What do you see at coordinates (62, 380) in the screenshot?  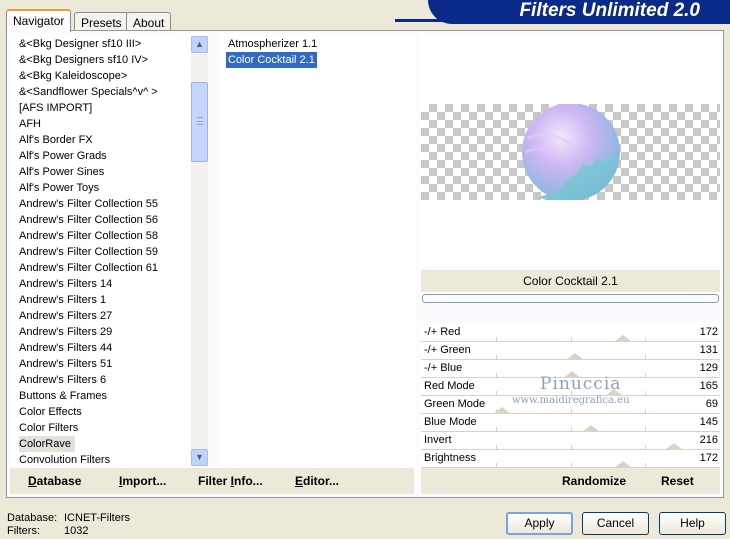 I see `category-item: Andrew's Filters 6` at bounding box center [62, 380].